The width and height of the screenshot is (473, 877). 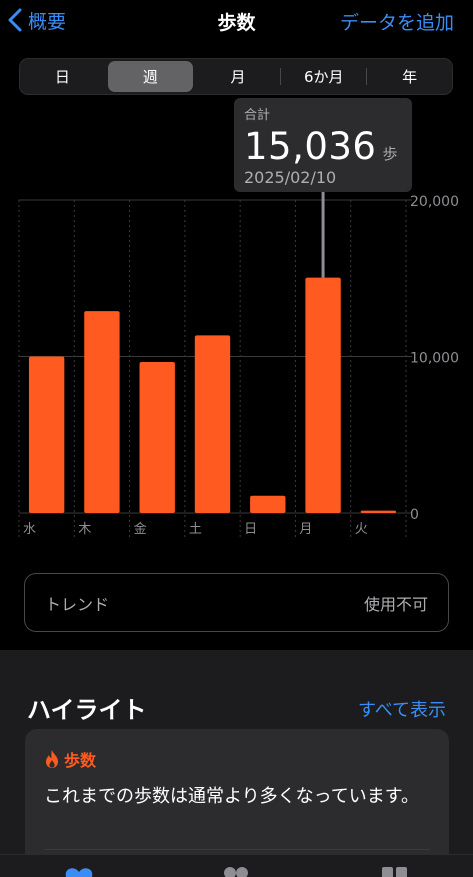 What do you see at coordinates (150, 76) in the screenshot?
I see `segment-week: 週` at bounding box center [150, 76].